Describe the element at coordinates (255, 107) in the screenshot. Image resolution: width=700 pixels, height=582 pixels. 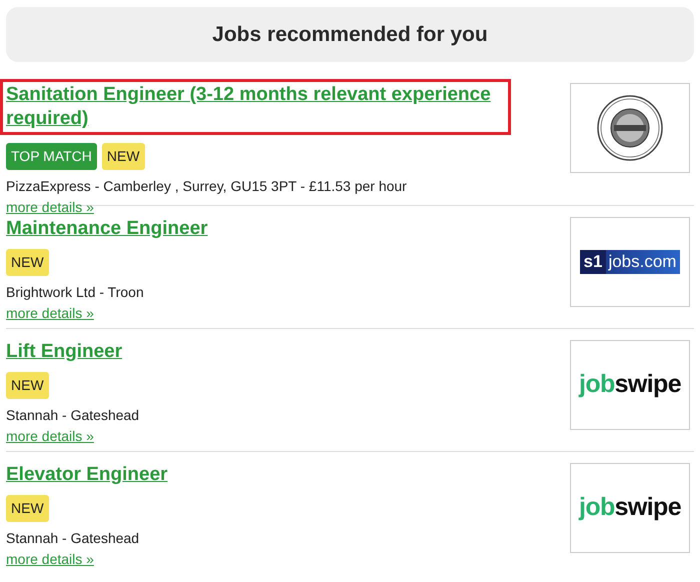
I see `job-title-link: Sanitation Engineer (3-12 months relevant experience required)` at that location.